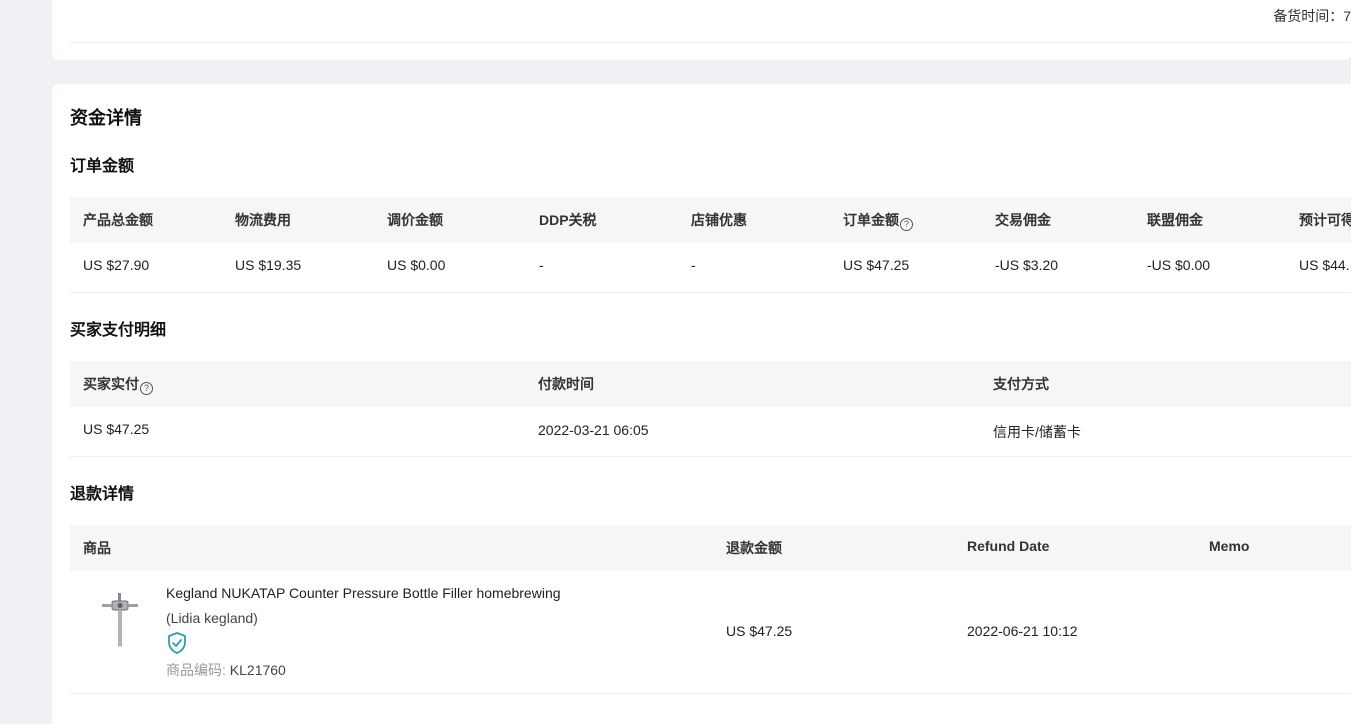 The image size is (1351, 724). I want to click on buyer-payment-header: 买家实付? 付款时间 支付方式, so click(710, 384).